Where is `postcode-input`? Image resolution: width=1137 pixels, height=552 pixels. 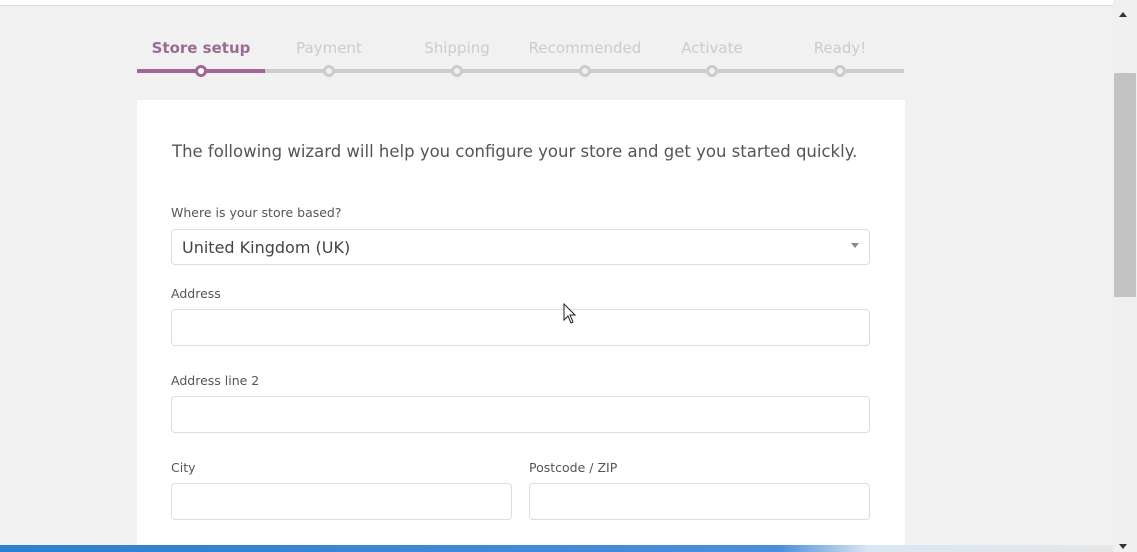 postcode-input is located at coordinates (699, 501).